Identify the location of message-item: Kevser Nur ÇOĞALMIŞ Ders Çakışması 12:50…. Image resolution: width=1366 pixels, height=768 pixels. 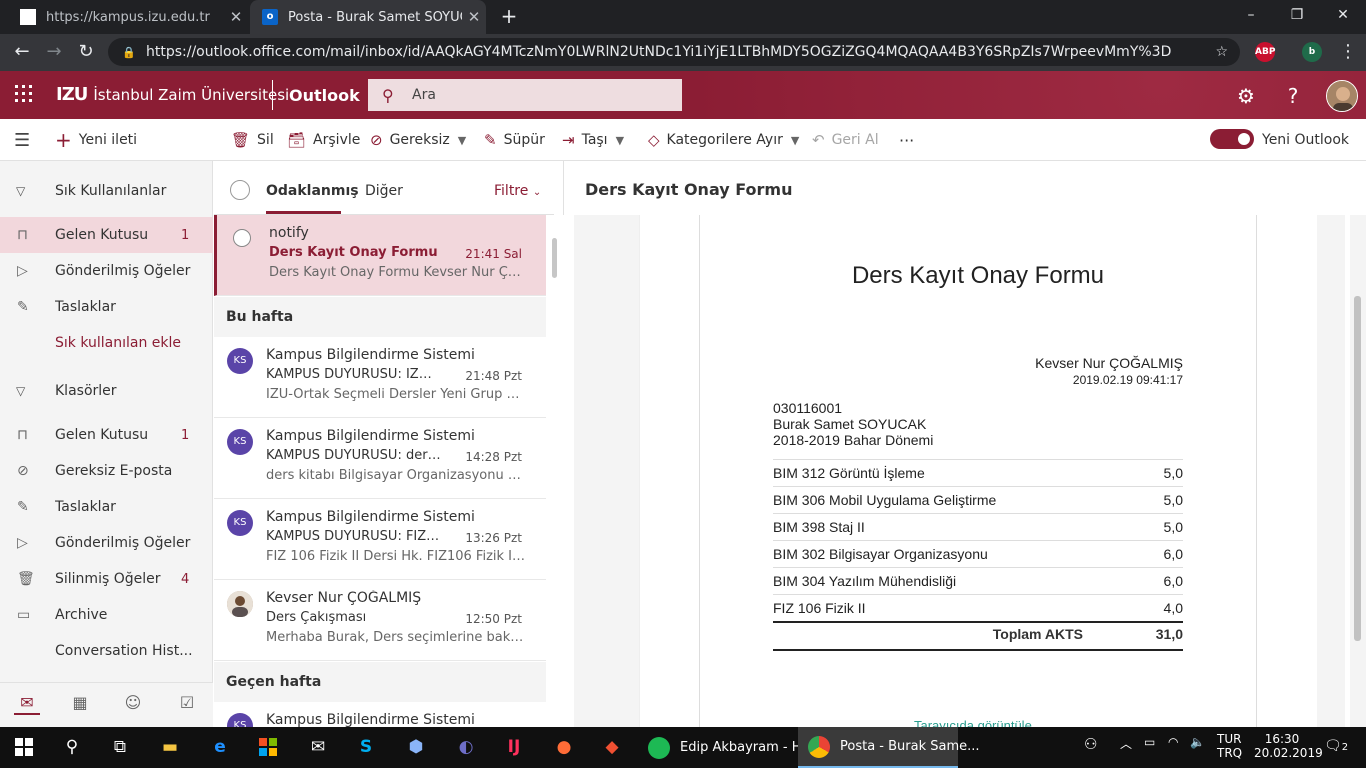
(380, 620).